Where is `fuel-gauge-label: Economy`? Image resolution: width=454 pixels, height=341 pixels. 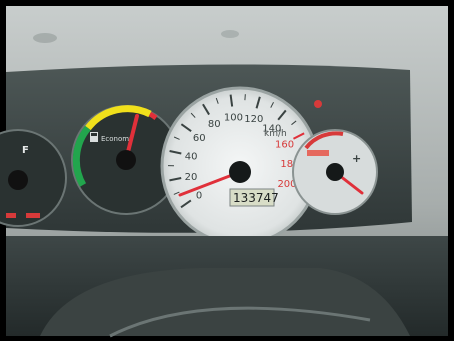 fuel-gauge-label: Economy is located at coordinates (117, 139).